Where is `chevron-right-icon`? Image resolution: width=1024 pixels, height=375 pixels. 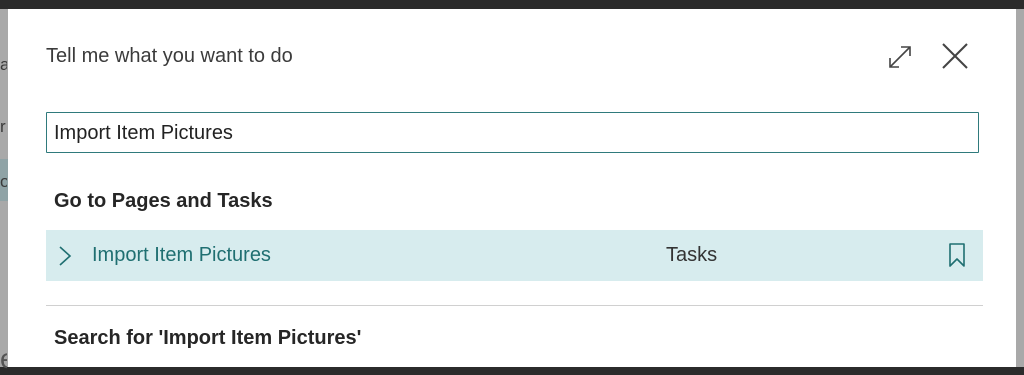 chevron-right-icon is located at coordinates (65, 256).